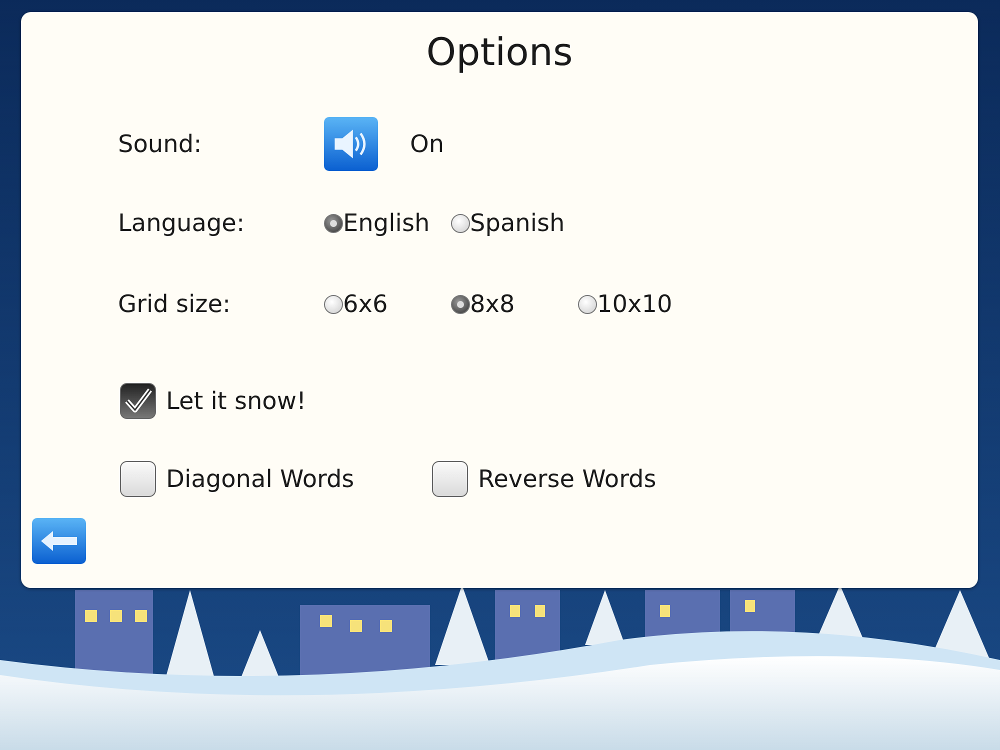  I want to click on checkbox-label: Diagonal Words, so click(260, 479).